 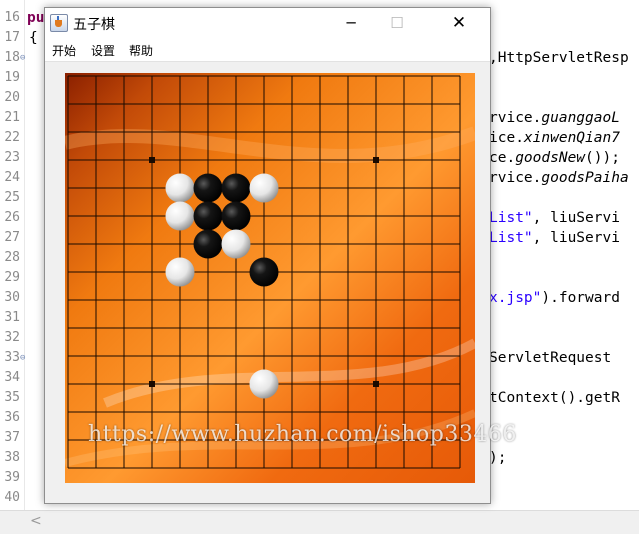 What do you see at coordinates (12, 357) in the screenshot?
I see `line-number: 33` at bounding box center [12, 357].